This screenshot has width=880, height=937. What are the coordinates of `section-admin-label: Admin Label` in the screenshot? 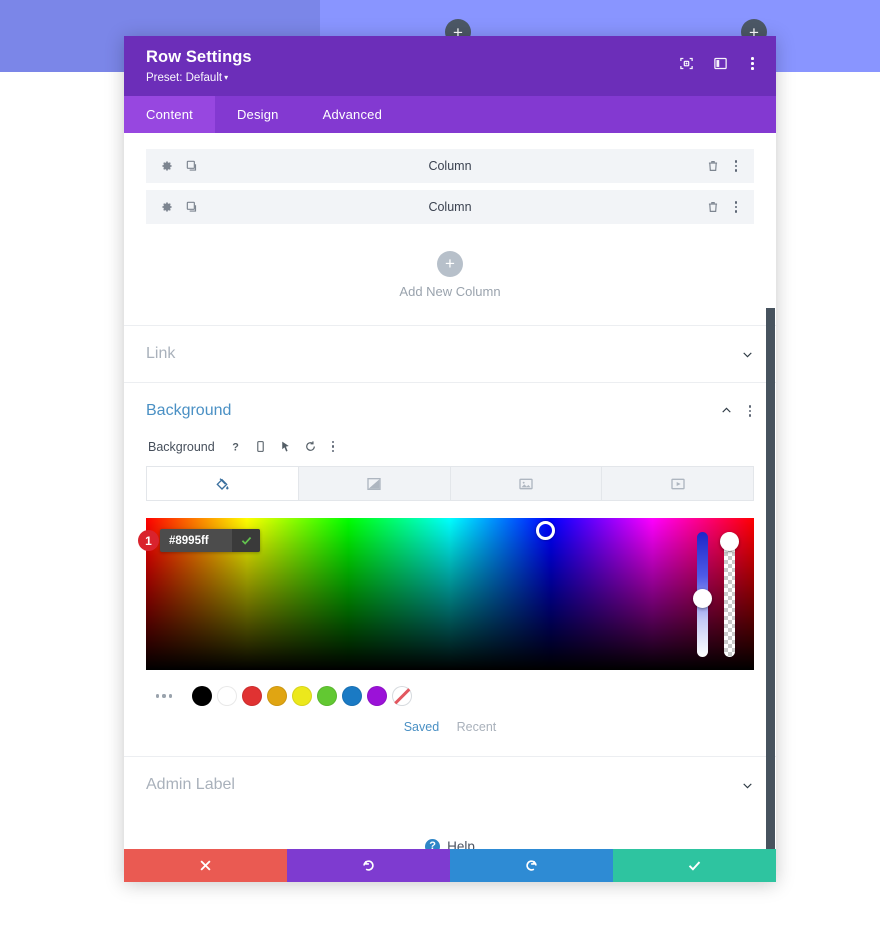 It's located at (450, 784).